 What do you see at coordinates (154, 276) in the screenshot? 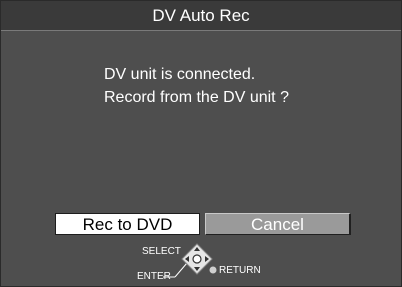
I see `enter-label: ENTER` at bounding box center [154, 276].